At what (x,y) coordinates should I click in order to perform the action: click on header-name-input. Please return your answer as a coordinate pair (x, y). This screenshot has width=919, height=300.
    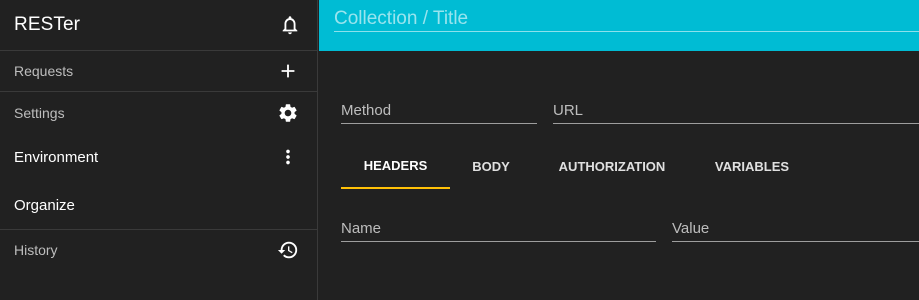
    Looking at the image, I should click on (498, 231).